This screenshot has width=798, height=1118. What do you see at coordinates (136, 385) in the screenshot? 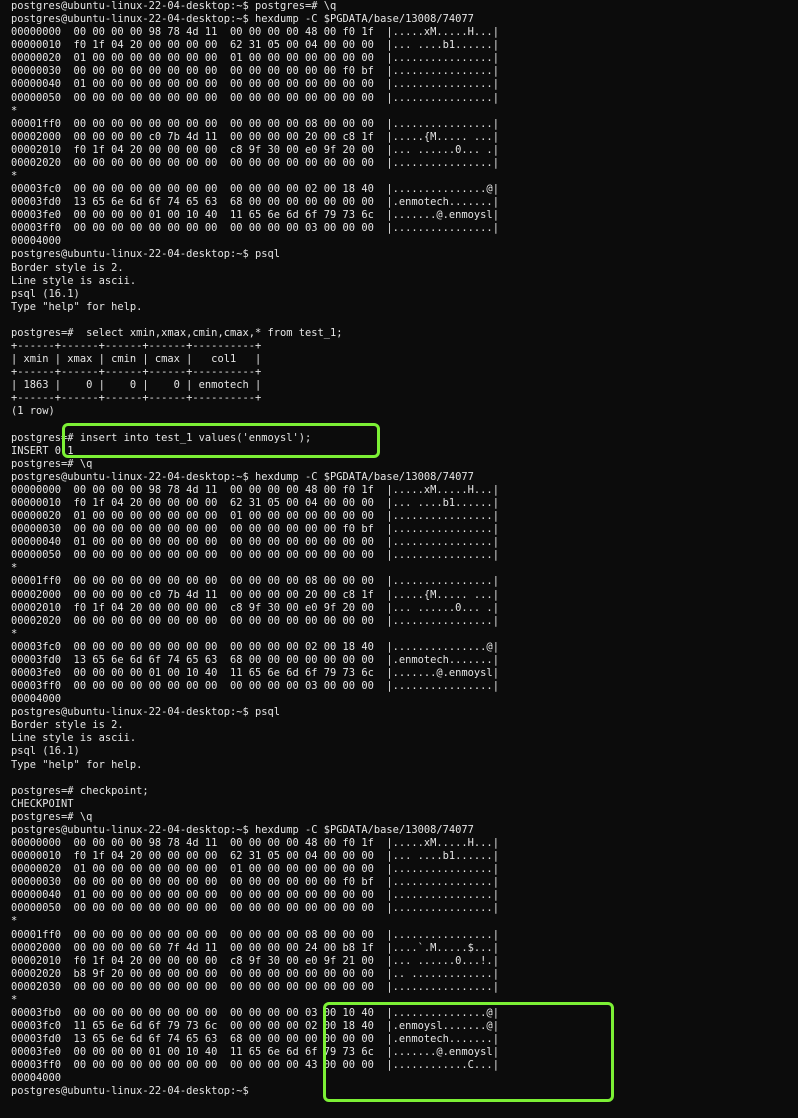
I see `terminal-line: | 1863 | 0 | 0 | 0 | enmotech |` at bounding box center [136, 385].